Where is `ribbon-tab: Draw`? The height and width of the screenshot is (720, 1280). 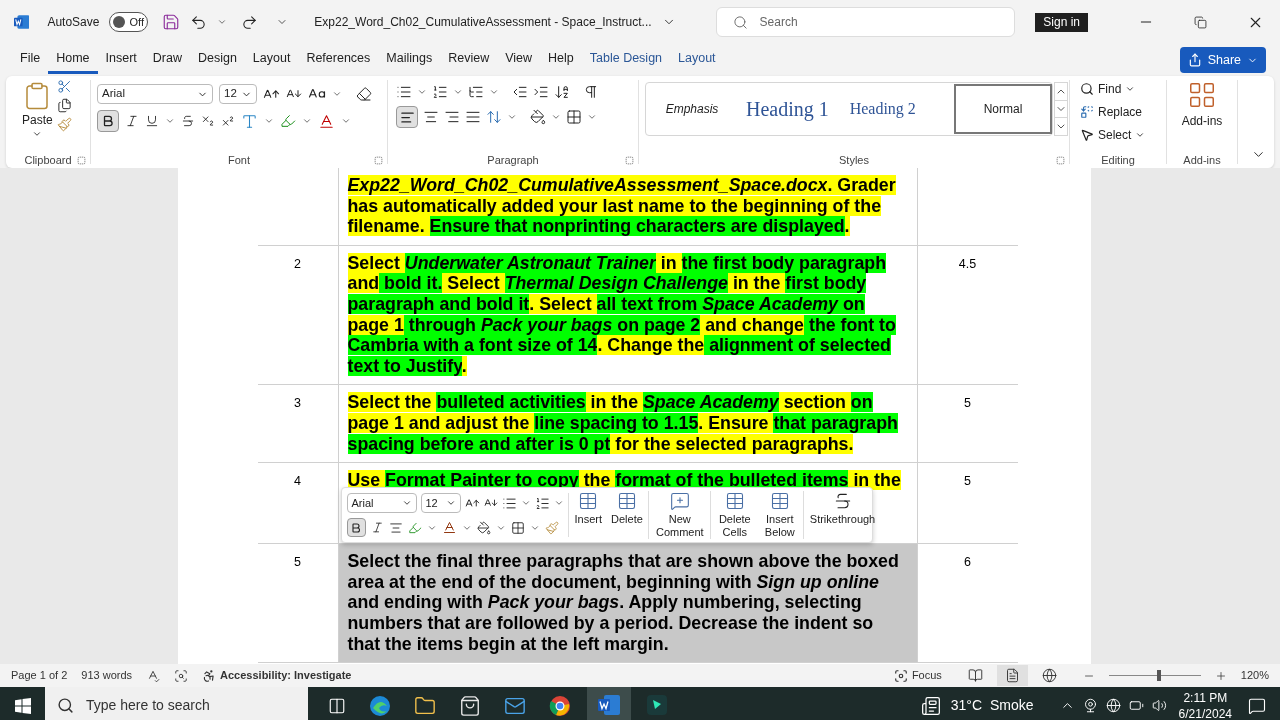 ribbon-tab: Draw is located at coordinates (167, 60).